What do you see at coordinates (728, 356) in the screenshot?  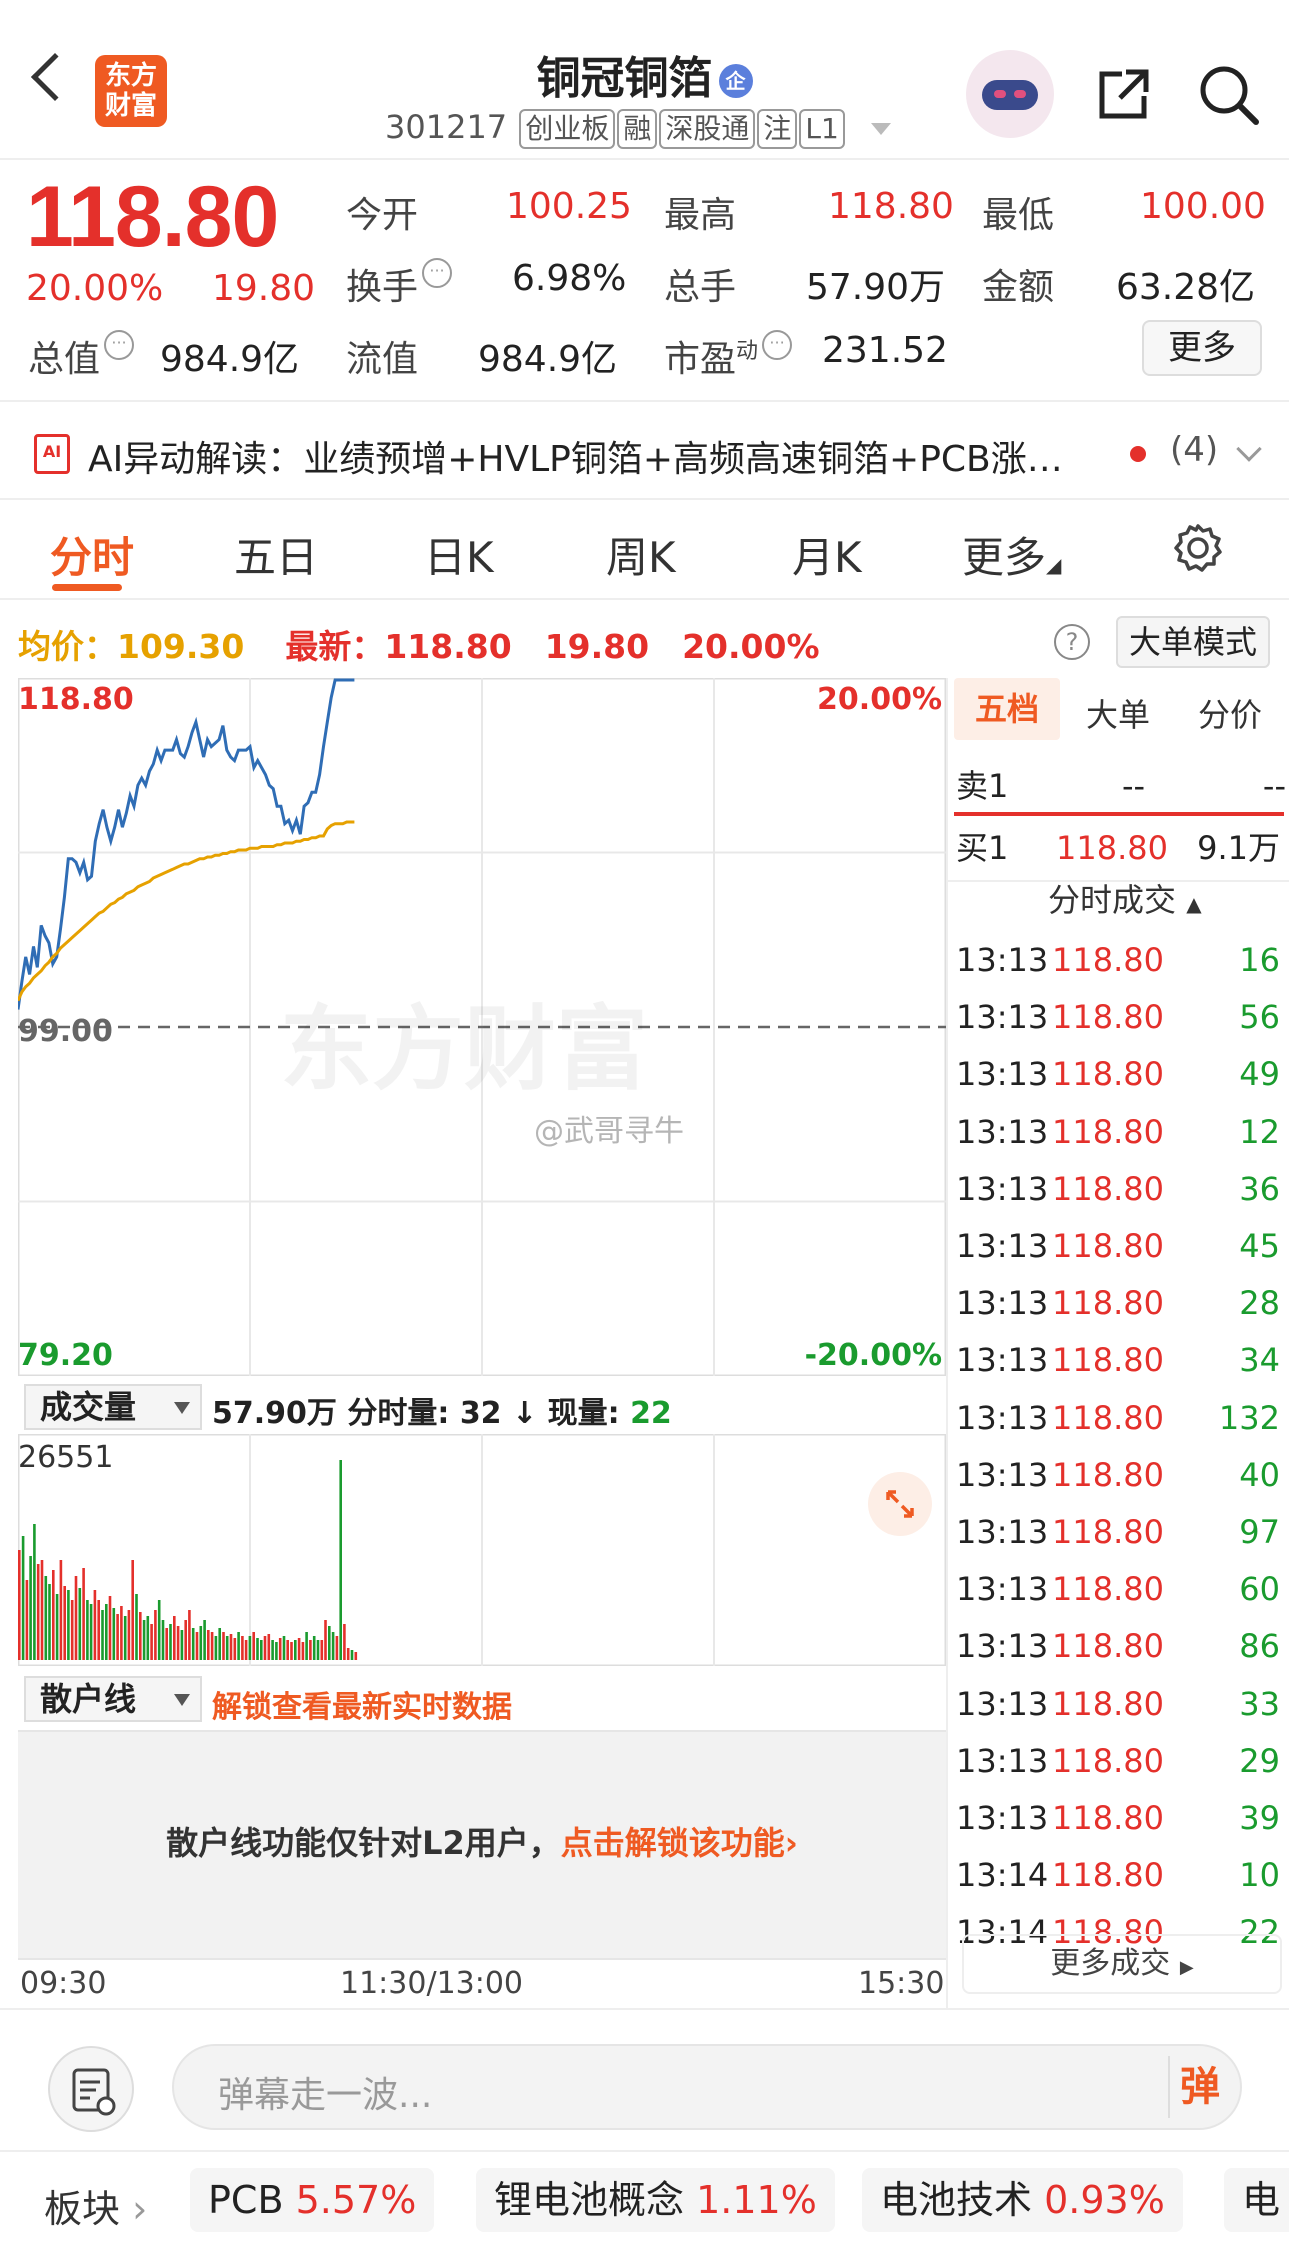 I see `pe-label: 市盈动 ···` at bounding box center [728, 356].